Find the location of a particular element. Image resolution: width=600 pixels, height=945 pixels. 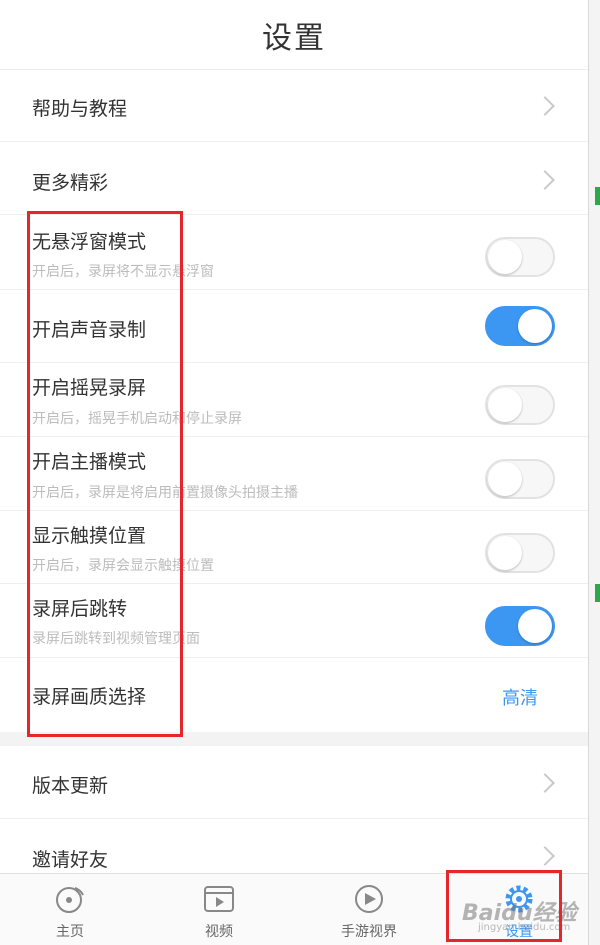

no-float-window-toggle is located at coordinates (520, 257).